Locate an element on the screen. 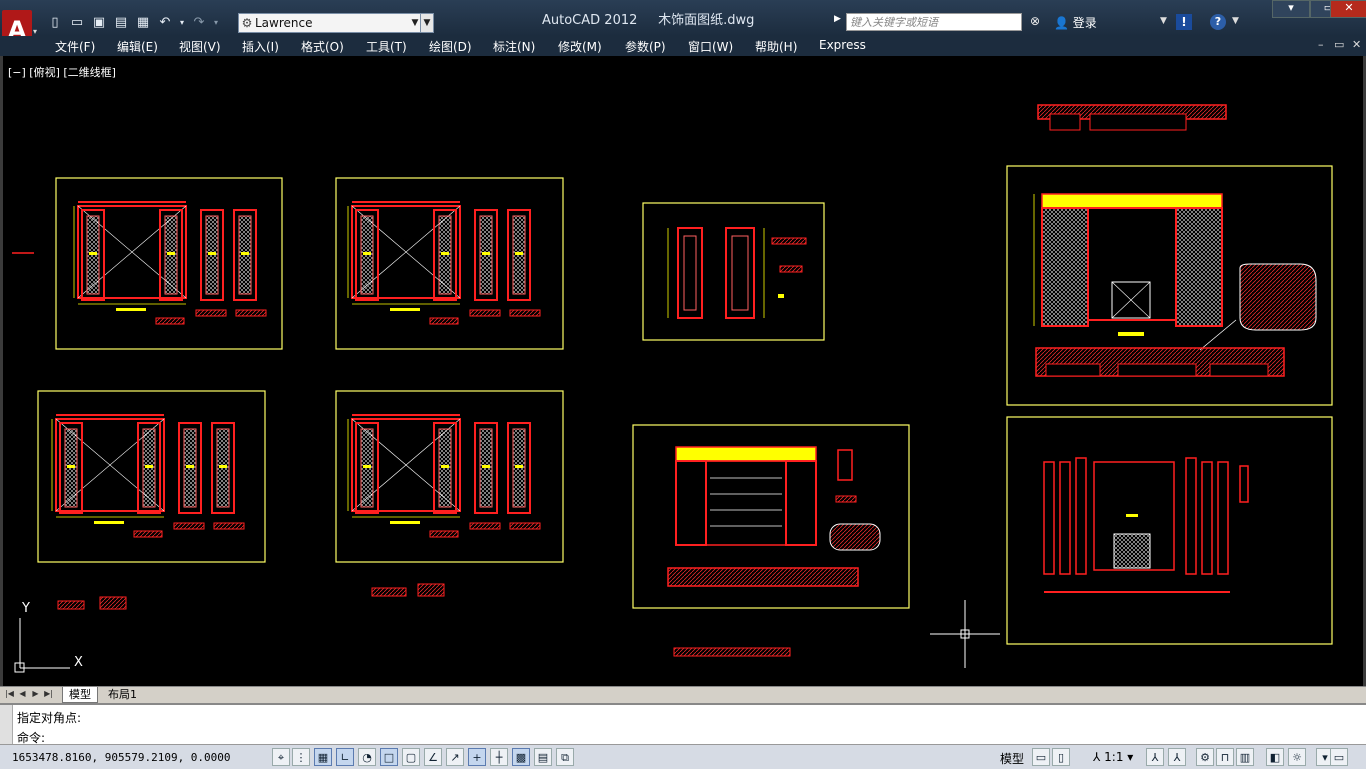  snap-mode-icon: ⋮ is located at coordinates (301, 757).